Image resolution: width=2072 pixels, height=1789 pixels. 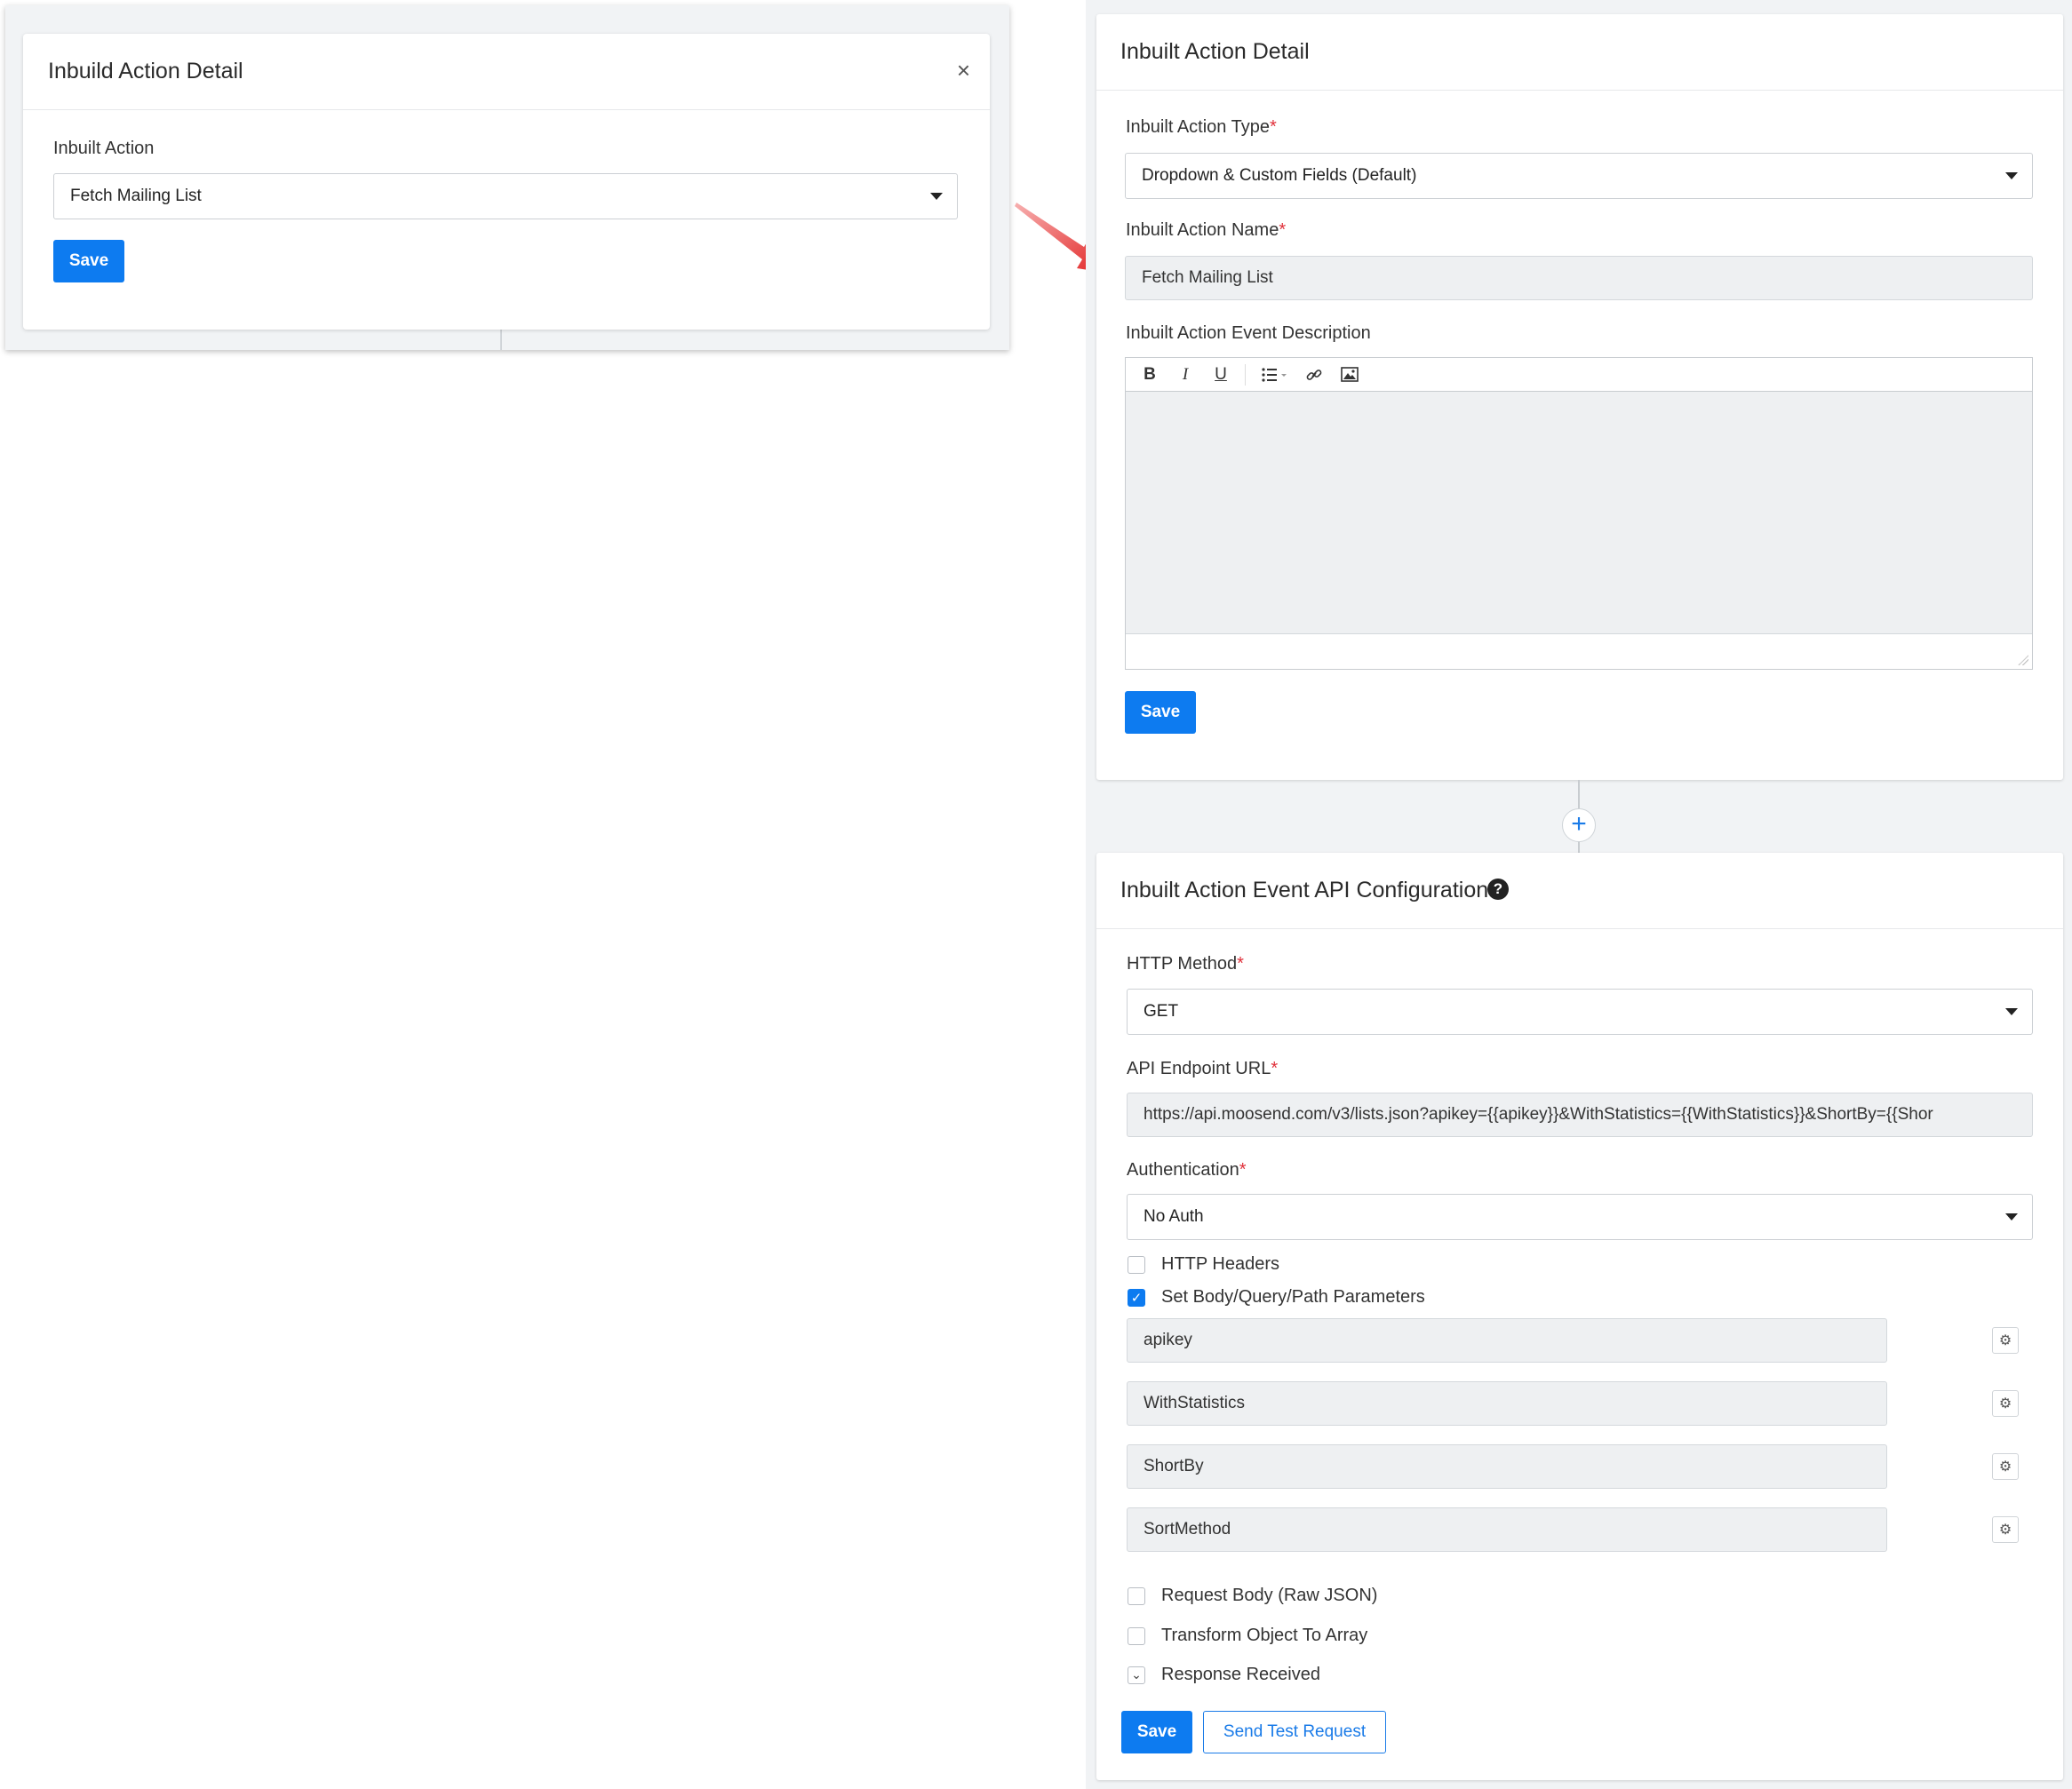 I want to click on action-type-value: Dropdown & Custom Fields (Default), so click(x=1280, y=175).